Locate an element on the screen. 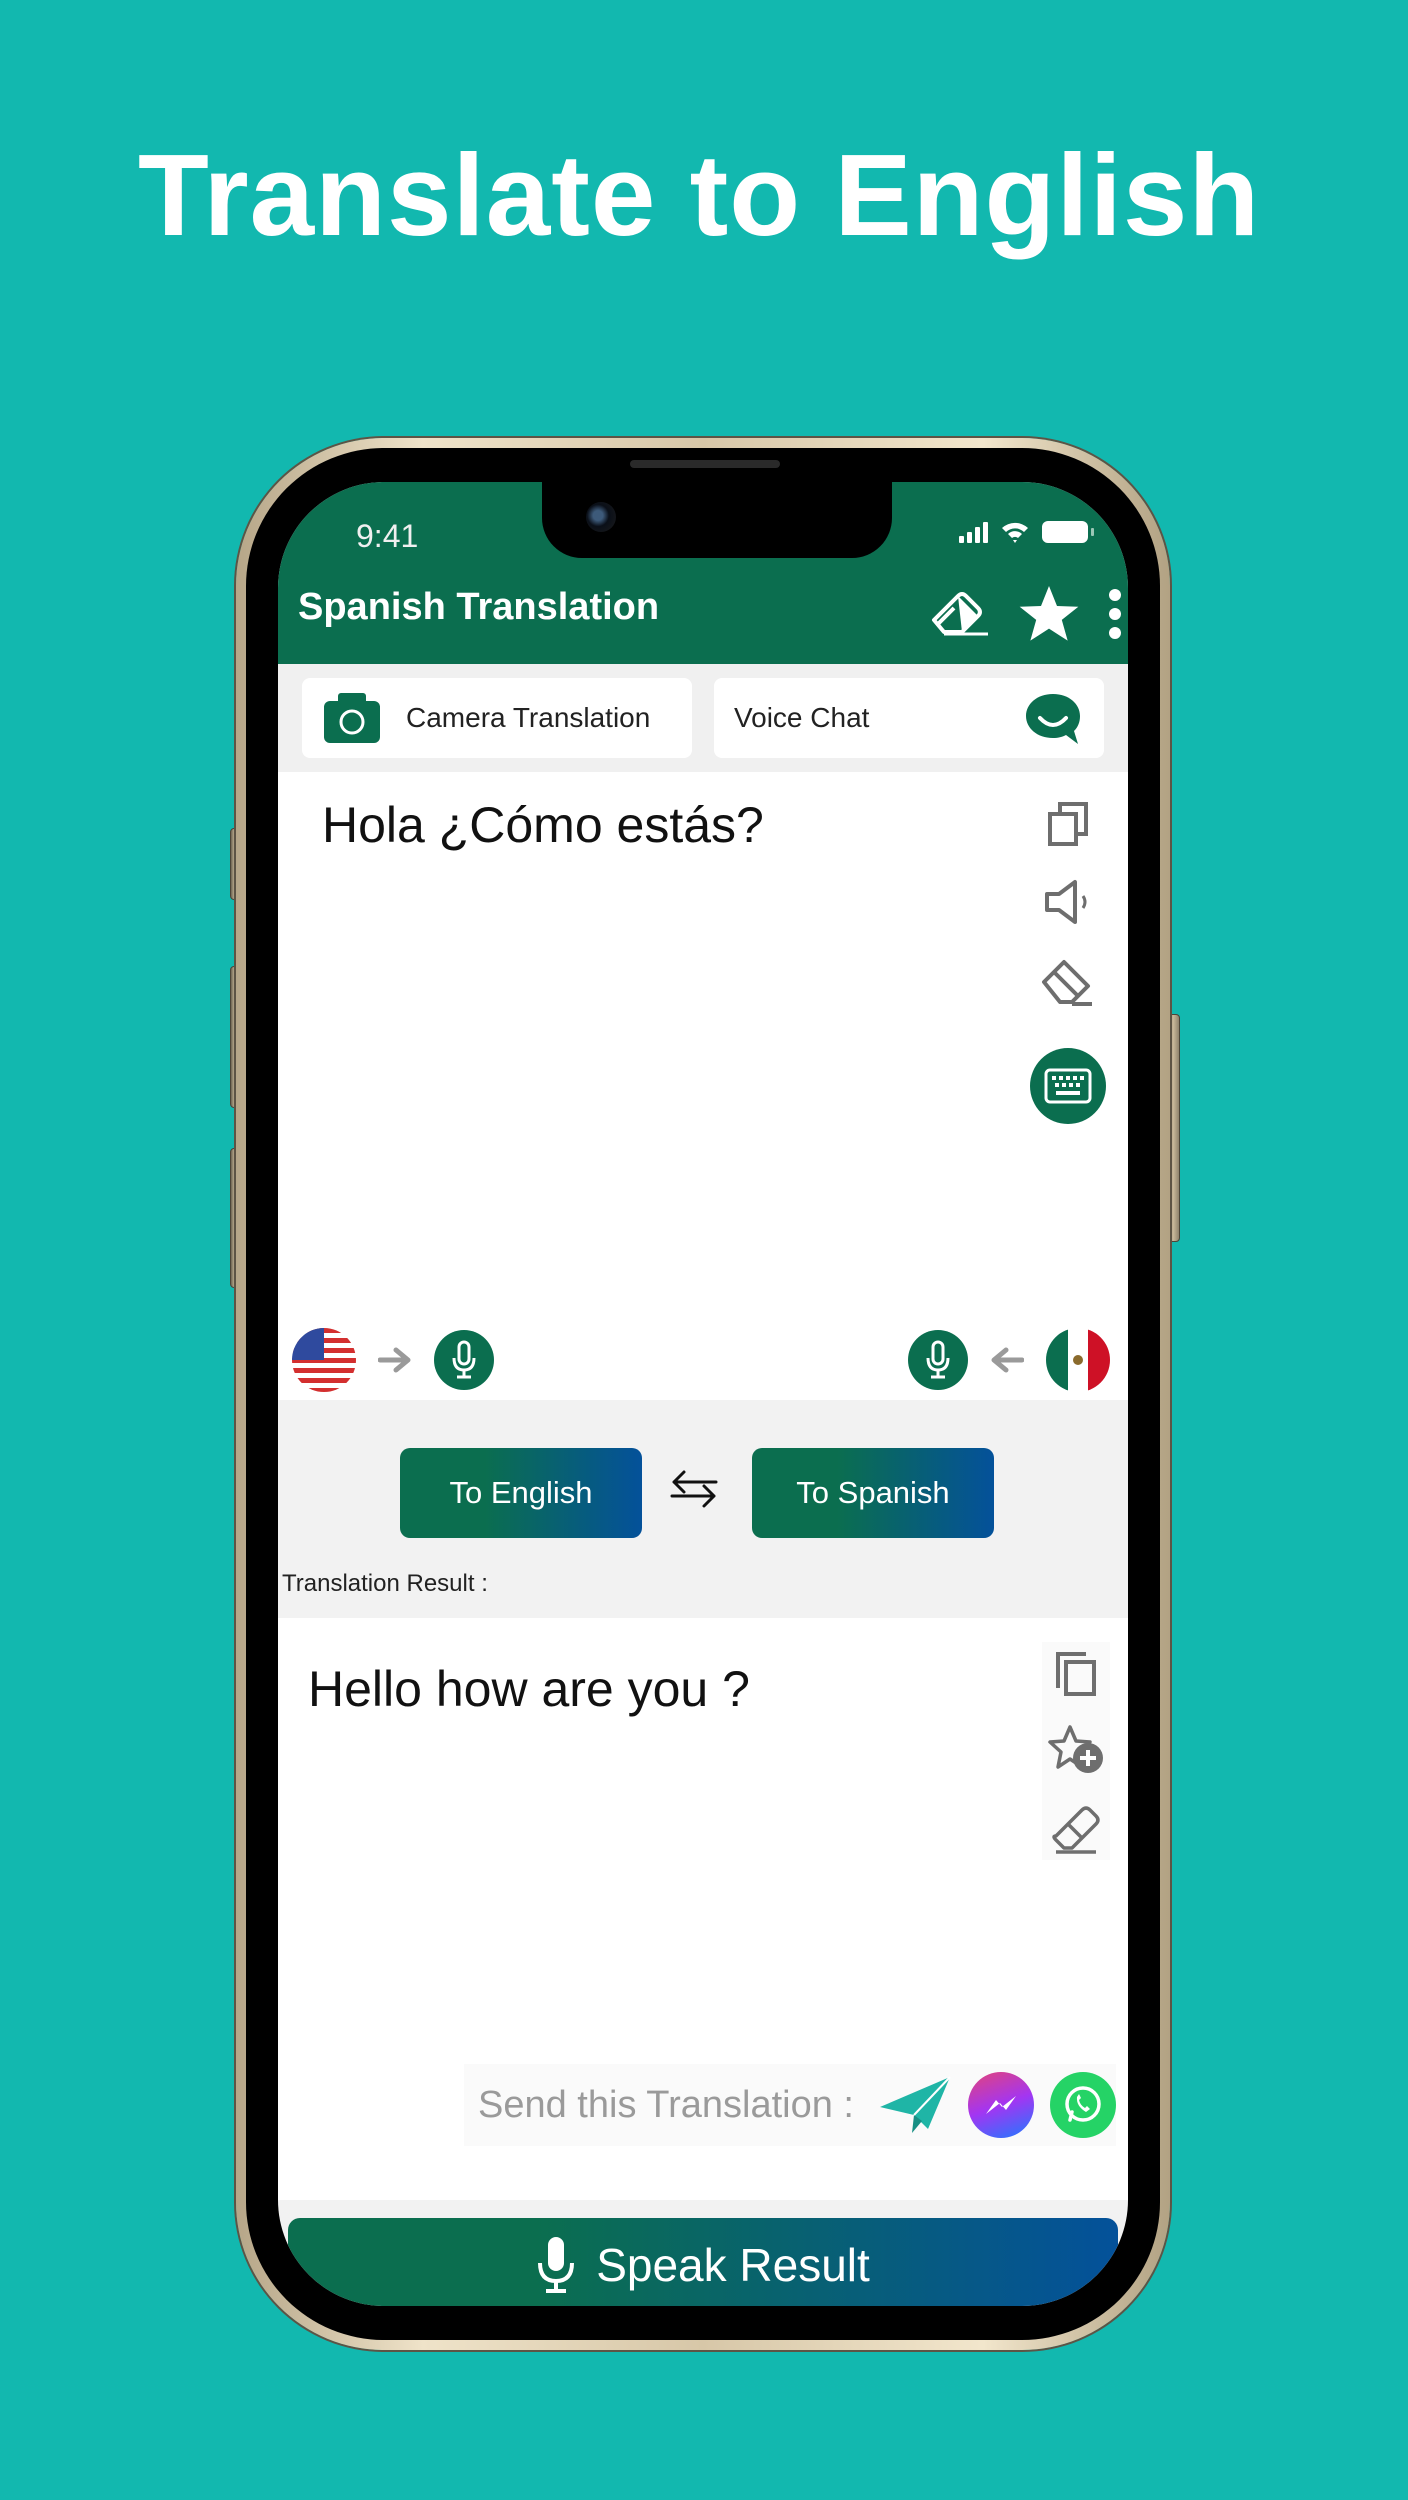 The height and width of the screenshot is (2500, 1408). battery-icon is located at coordinates (1068, 532).